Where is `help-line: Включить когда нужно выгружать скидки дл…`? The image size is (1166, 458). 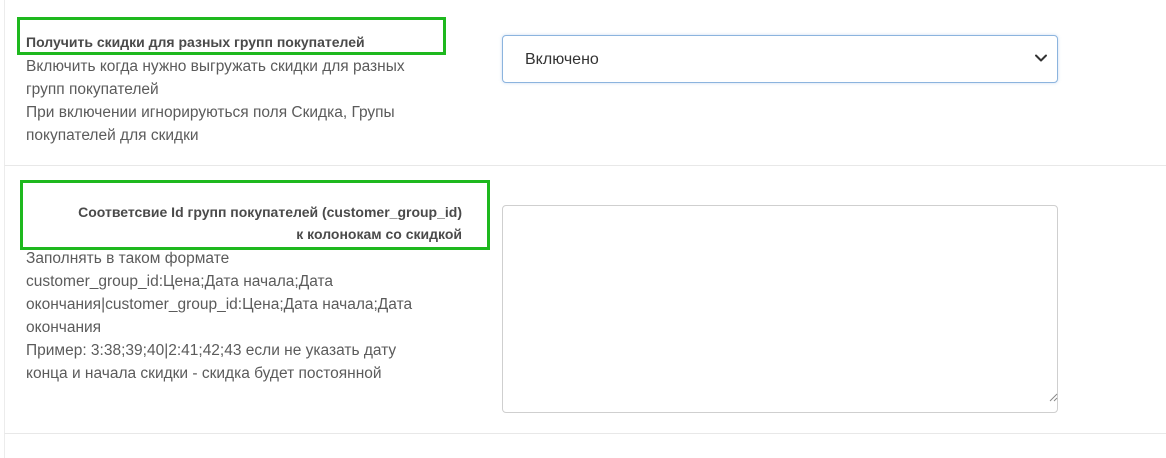 help-line: Включить когда нужно выгружать скидки дл… is located at coordinates (215, 66).